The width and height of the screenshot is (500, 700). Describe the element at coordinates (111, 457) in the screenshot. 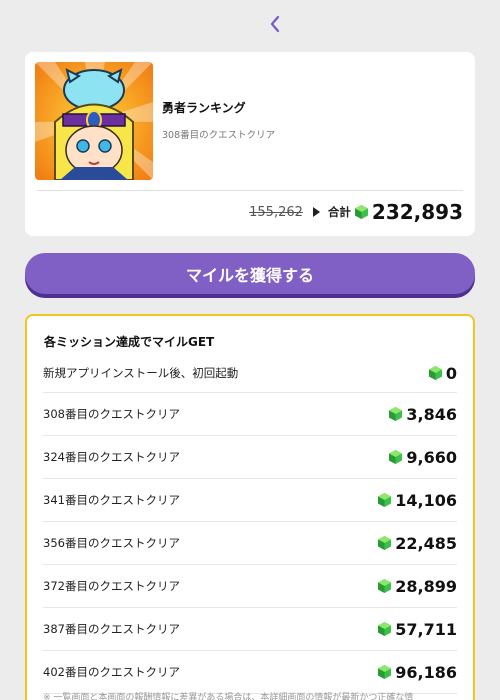

I see `mission-label: 324番目のクエストクリア` at that location.